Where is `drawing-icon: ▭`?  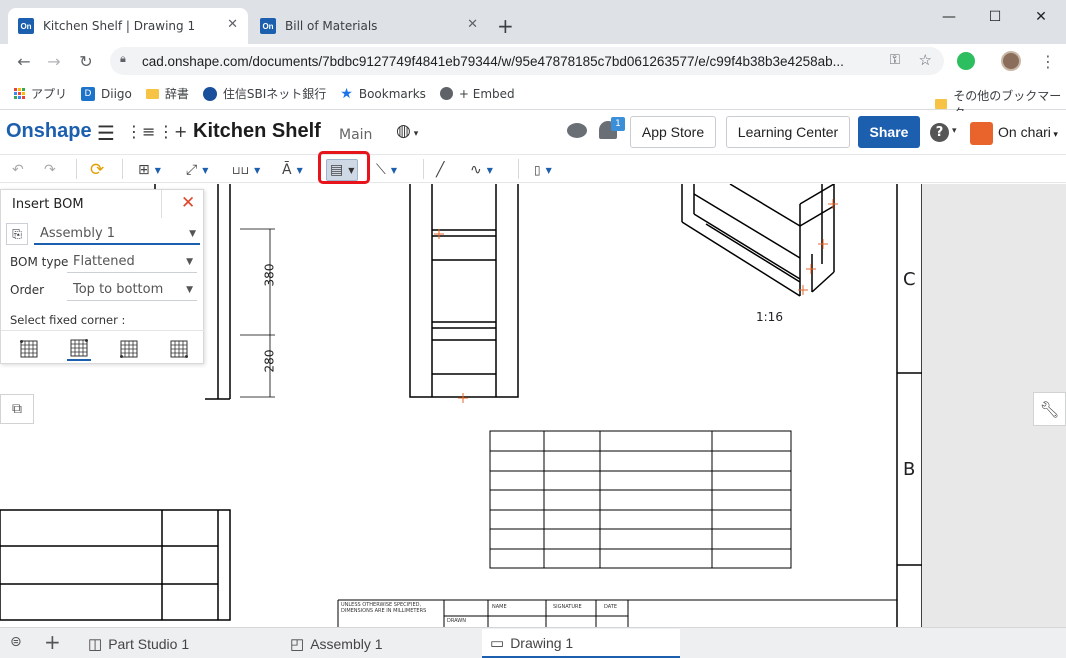 drawing-icon: ▭ is located at coordinates (497, 643).